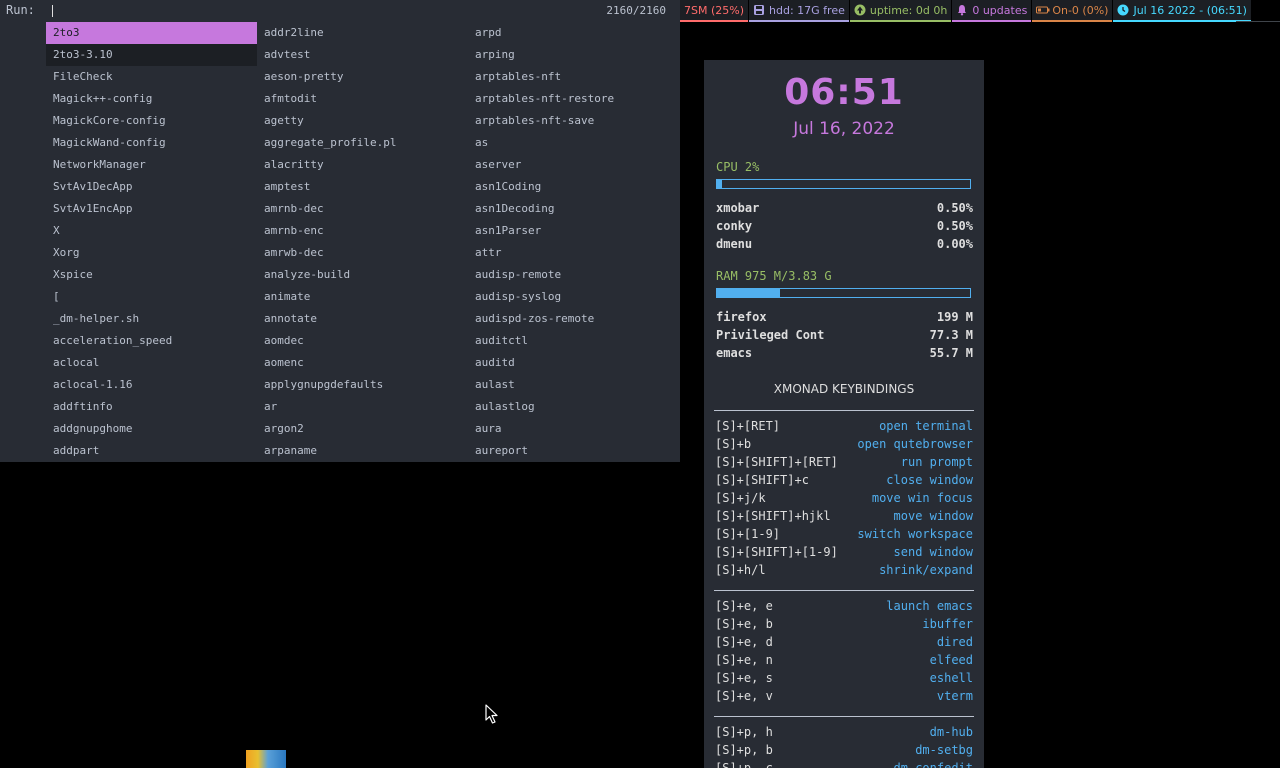 The height and width of the screenshot is (768, 1280). Describe the element at coordinates (151, 209) in the screenshot. I see `dmenu-item: SvtAv1EncApp` at that location.